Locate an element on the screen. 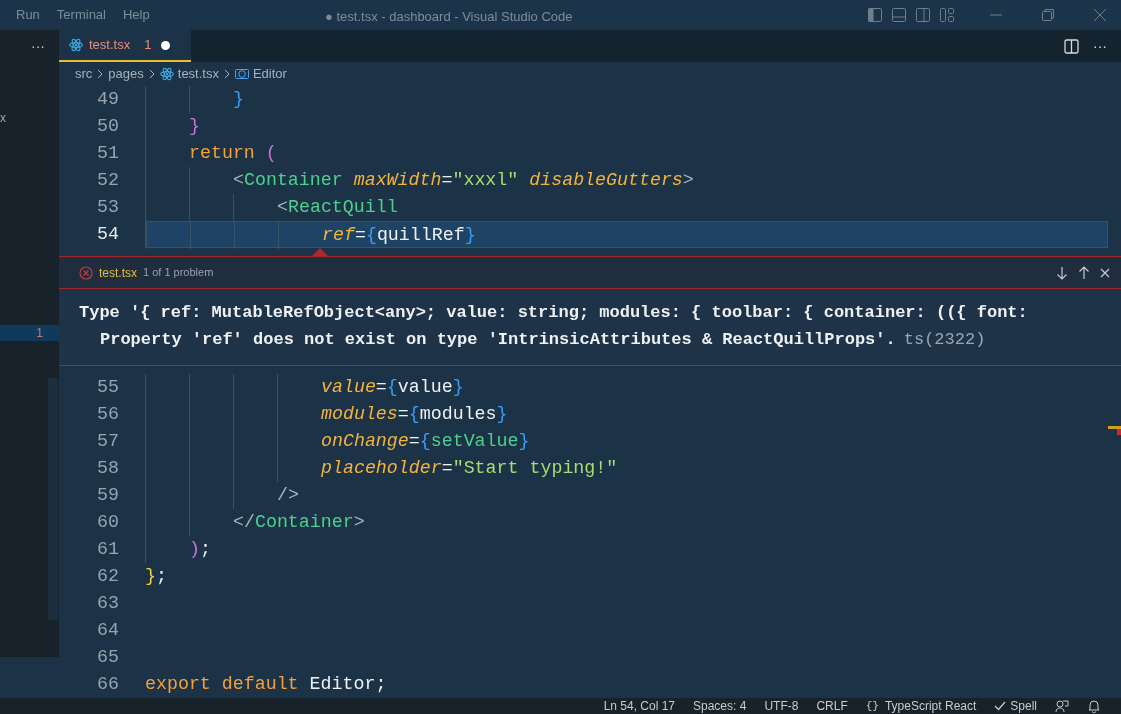  line-number: 65 is located at coordinates (107, 657).